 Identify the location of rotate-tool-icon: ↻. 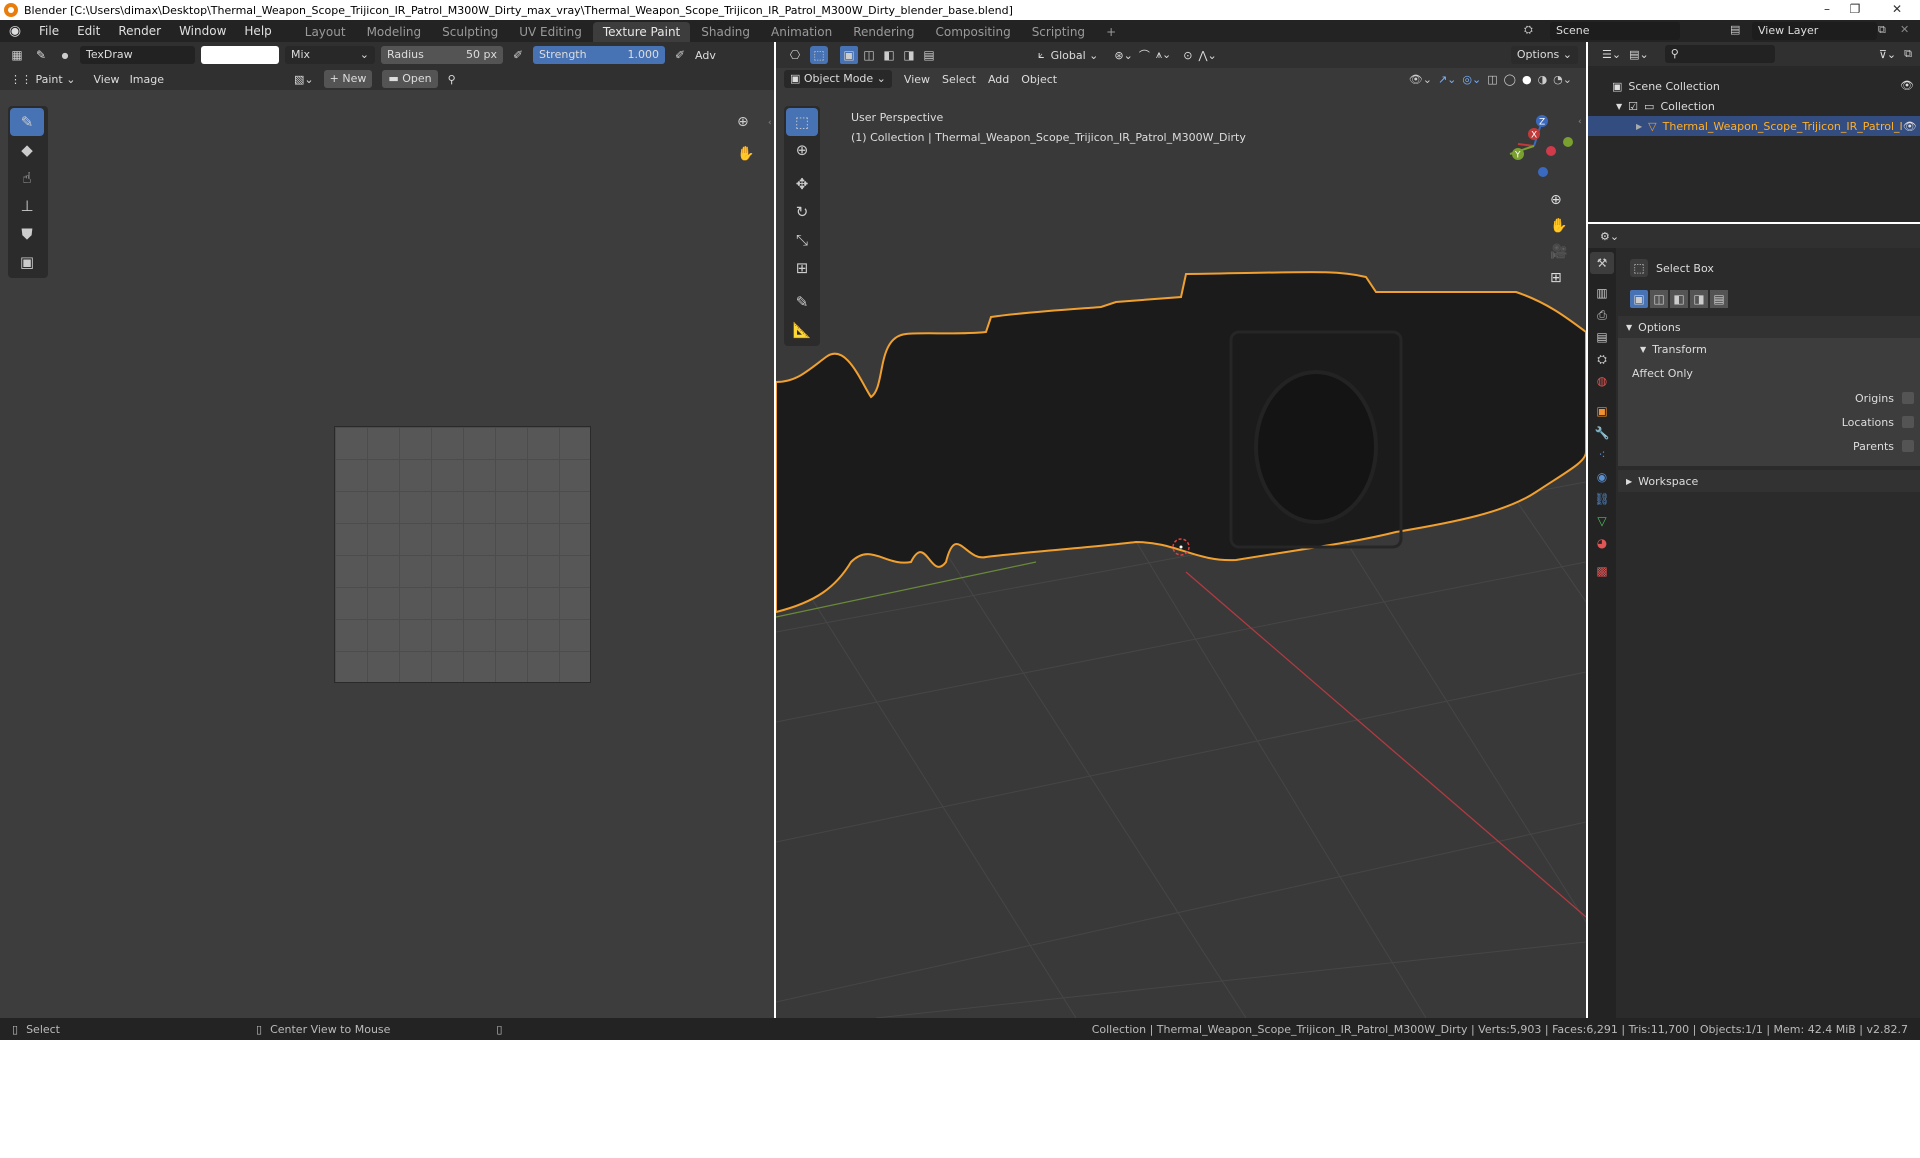
(802, 212).